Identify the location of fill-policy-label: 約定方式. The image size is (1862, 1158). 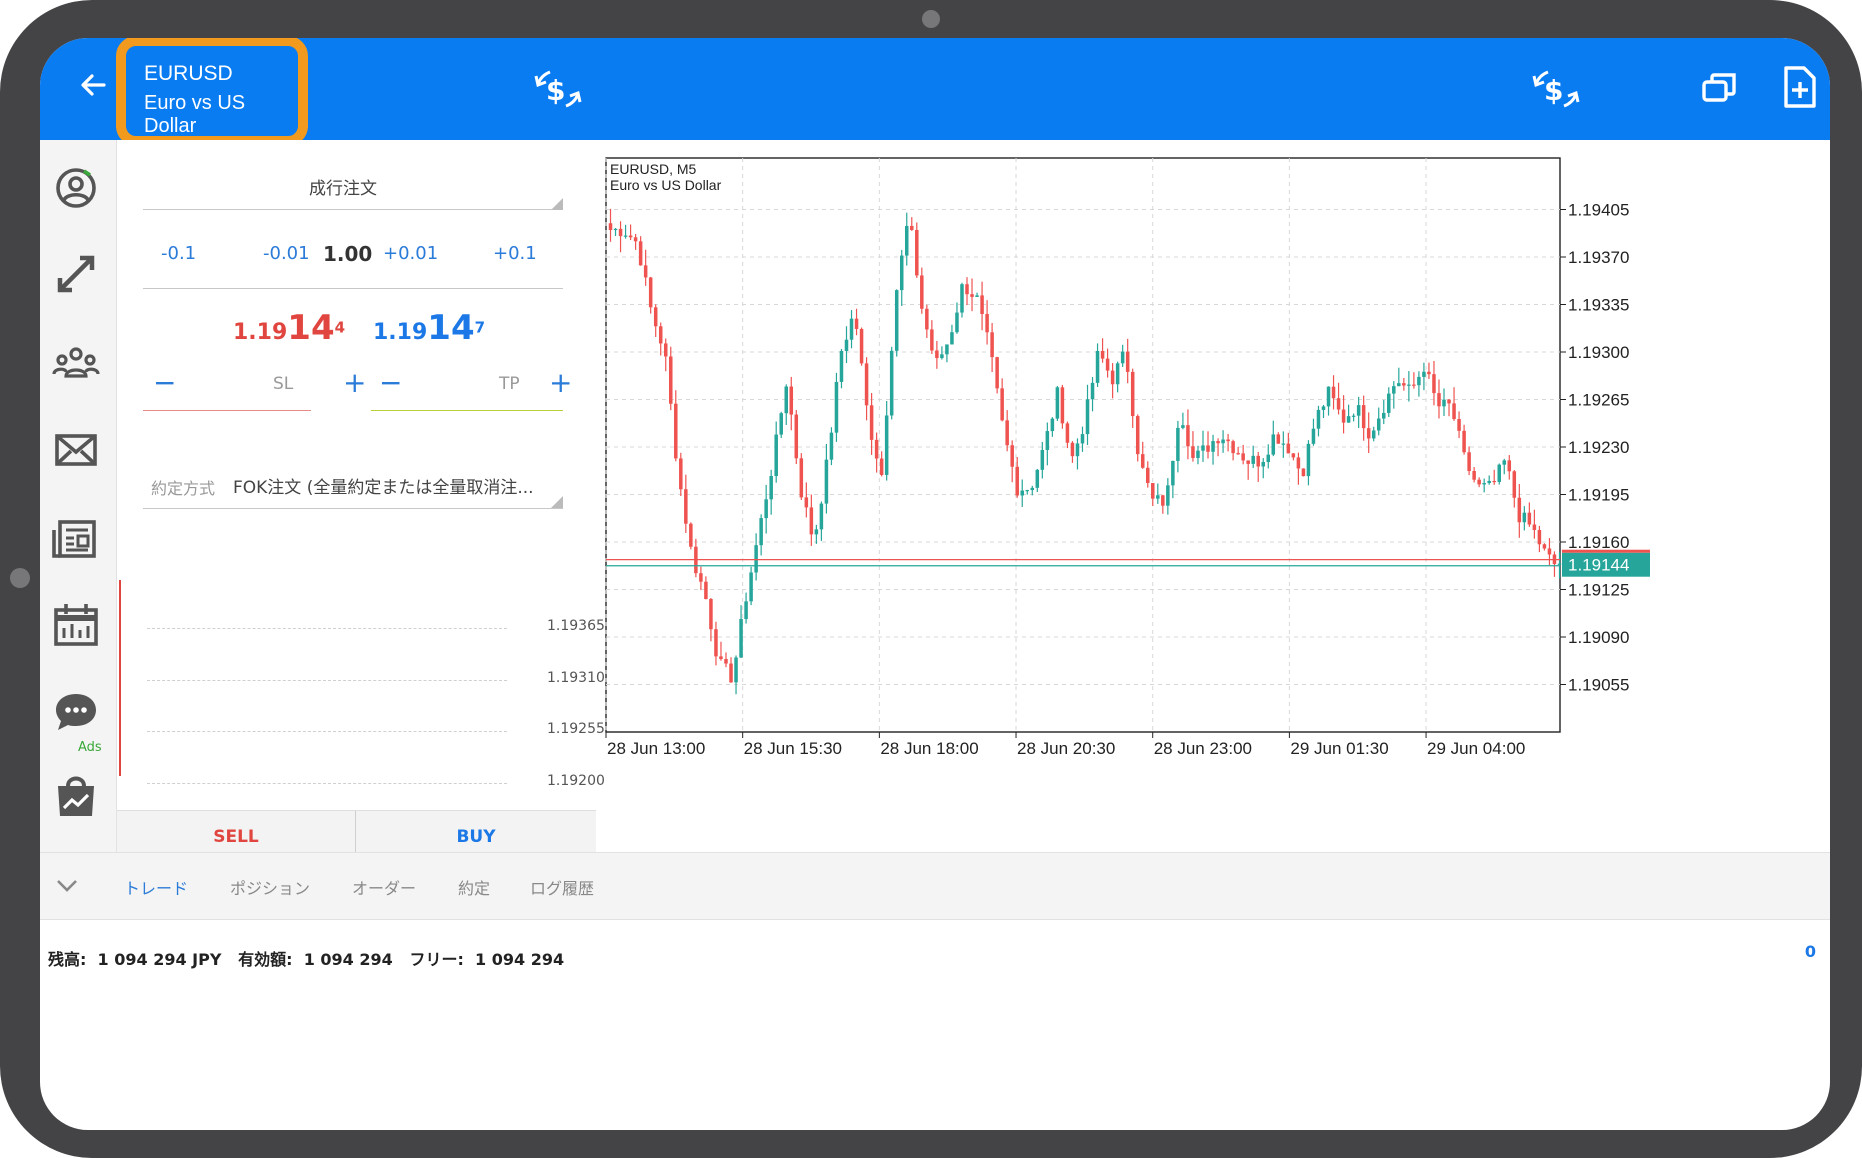
(183, 488).